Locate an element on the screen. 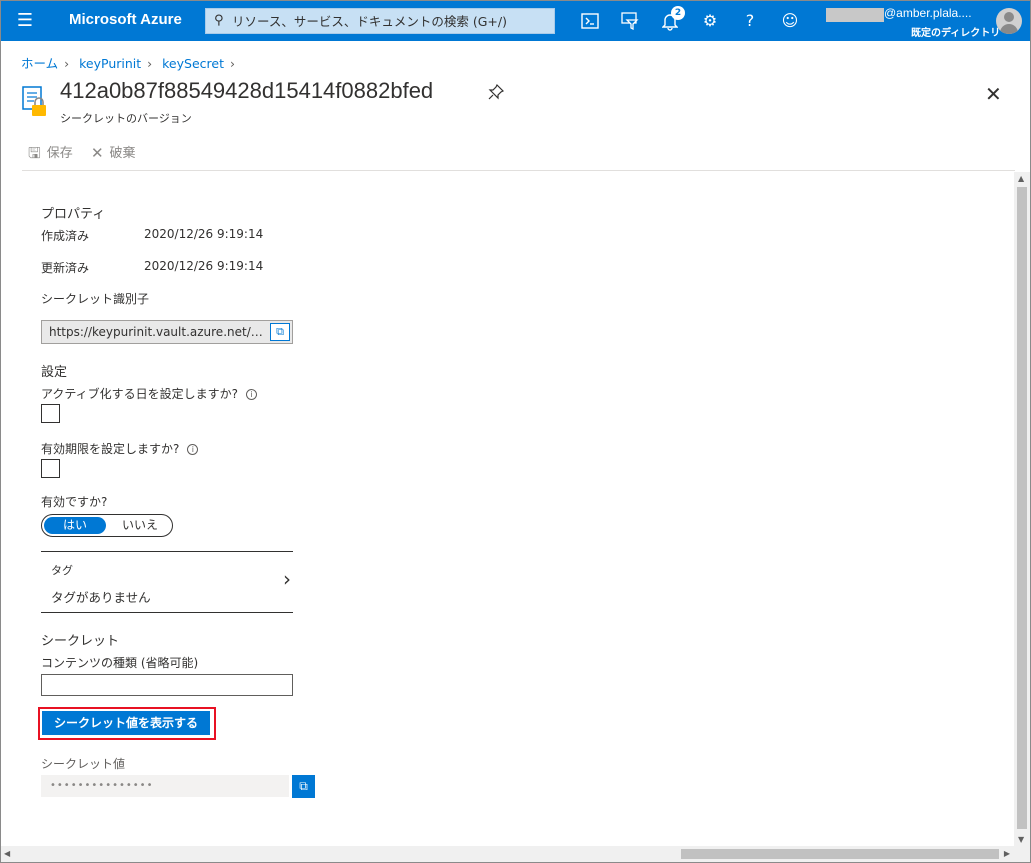 This screenshot has width=1031, height=863. vertical-scroll-thumb is located at coordinates (1022, 508).